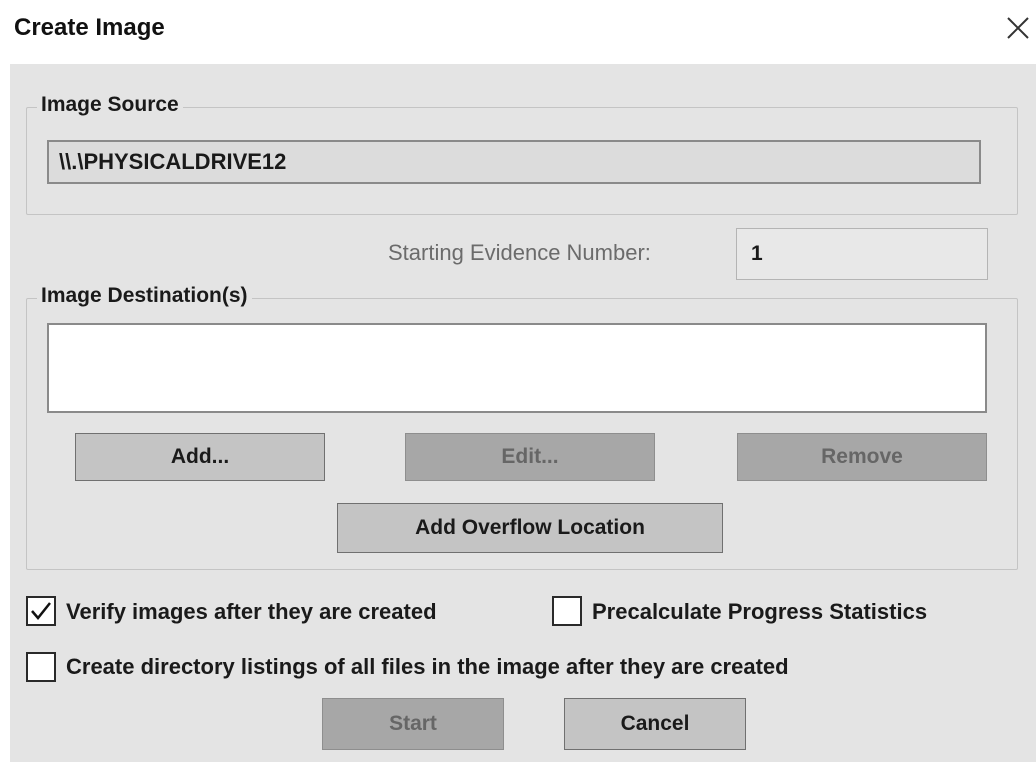  Describe the element at coordinates (514, 162) in the screenshot. I see `image-source-field: \\.\PHYSICALDRIVE12` at that location.